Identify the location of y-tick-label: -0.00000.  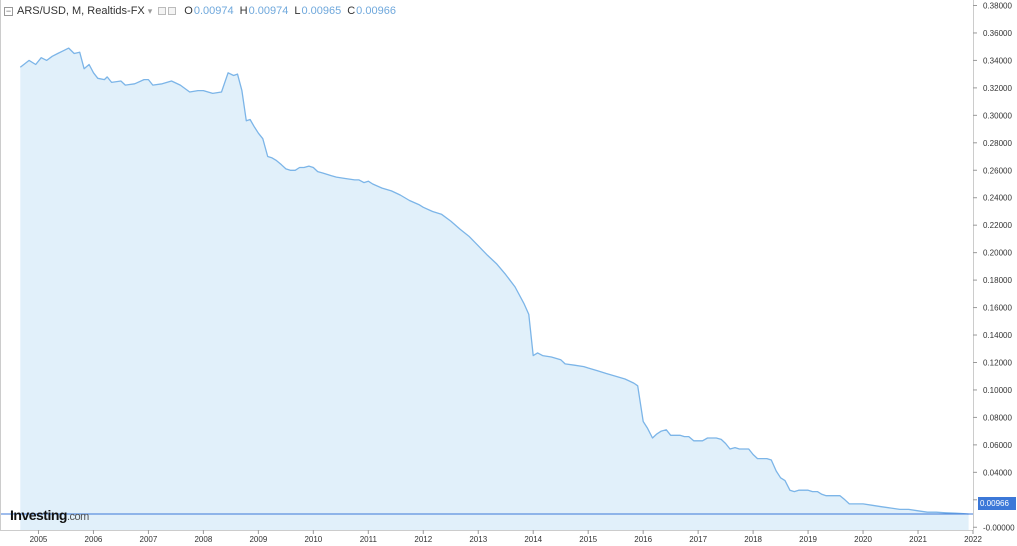
(999, 527).